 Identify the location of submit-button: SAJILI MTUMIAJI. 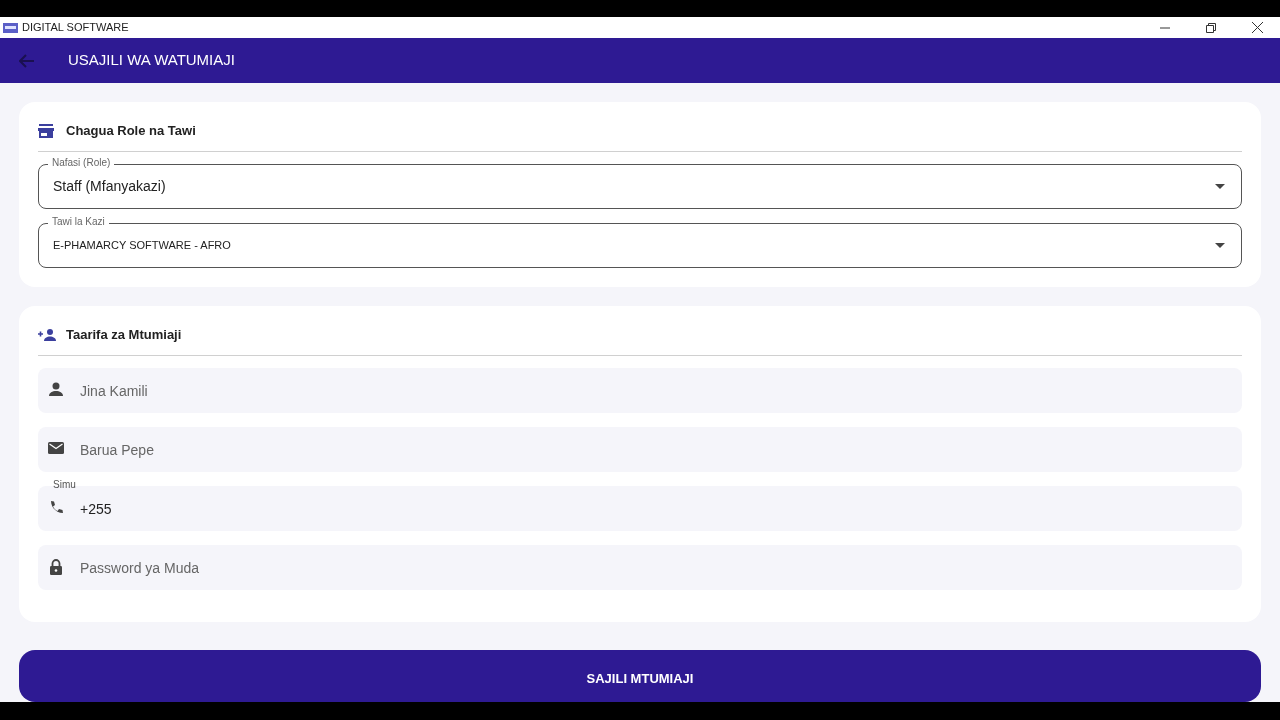
(640, 676).